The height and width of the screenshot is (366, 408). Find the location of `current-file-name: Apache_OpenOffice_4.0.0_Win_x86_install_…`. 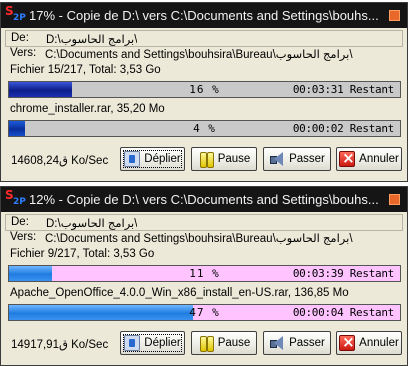

current-file-name: Apache_OpenOffice_4.0.0_Win_x86_install_… is located at coordinates (179, 293).